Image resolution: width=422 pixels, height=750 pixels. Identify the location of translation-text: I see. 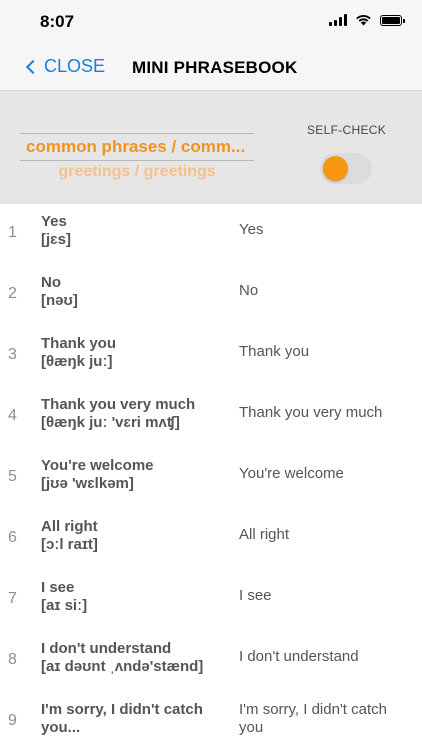
(255, 595).